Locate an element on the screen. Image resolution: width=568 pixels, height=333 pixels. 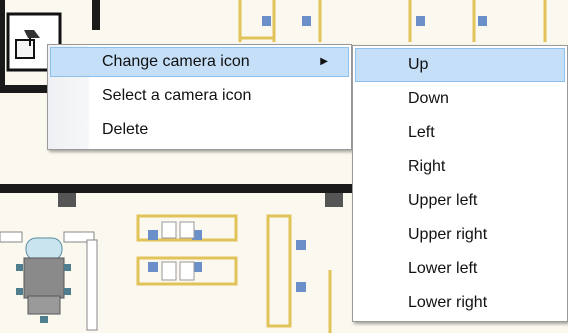
menu-item-delete: Delete is located at coordinates (199, 130).